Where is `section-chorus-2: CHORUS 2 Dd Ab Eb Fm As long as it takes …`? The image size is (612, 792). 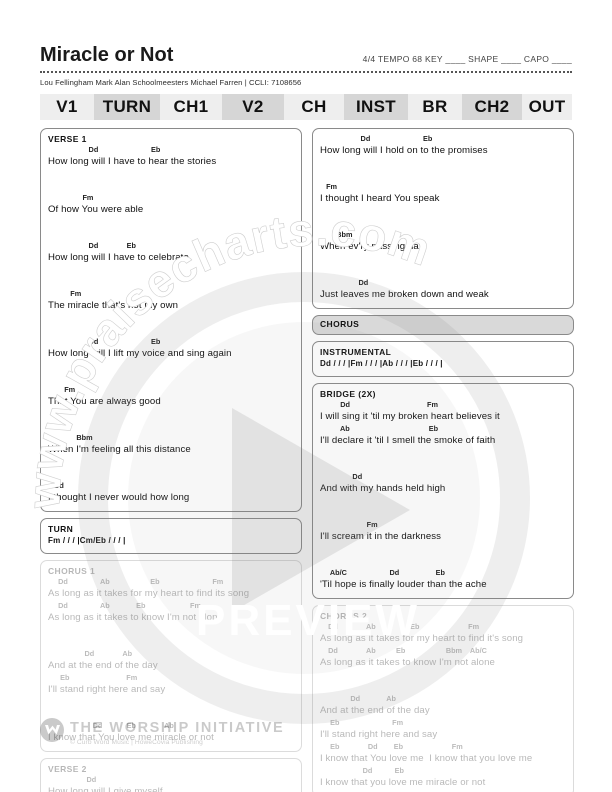
section-chorus-2: CHORUS 2 Dd Ab Eb Fm As long as it takes … is located at coordinates (443, 698).